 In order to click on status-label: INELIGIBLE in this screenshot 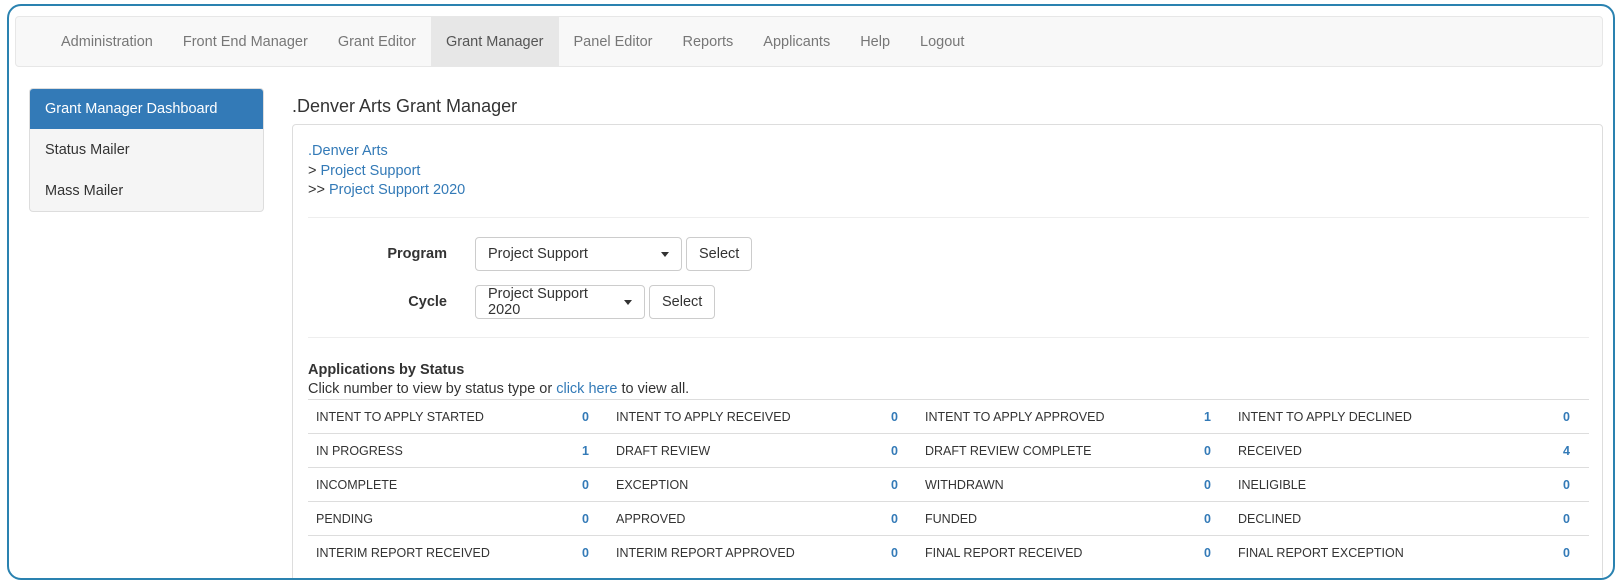, I will do `click(1392, 484)`.